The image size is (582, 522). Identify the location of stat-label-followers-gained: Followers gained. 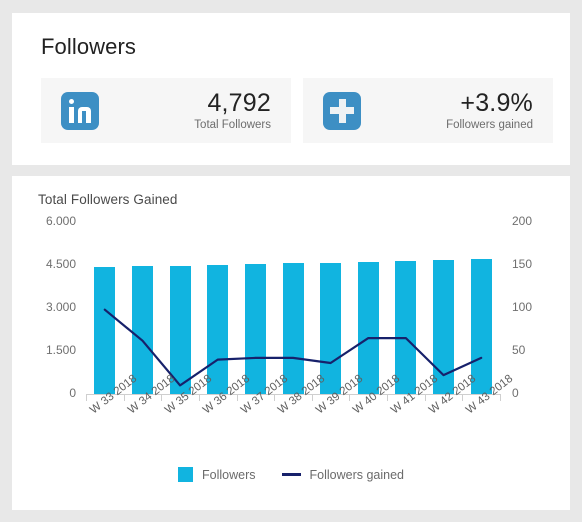
(489, 125).